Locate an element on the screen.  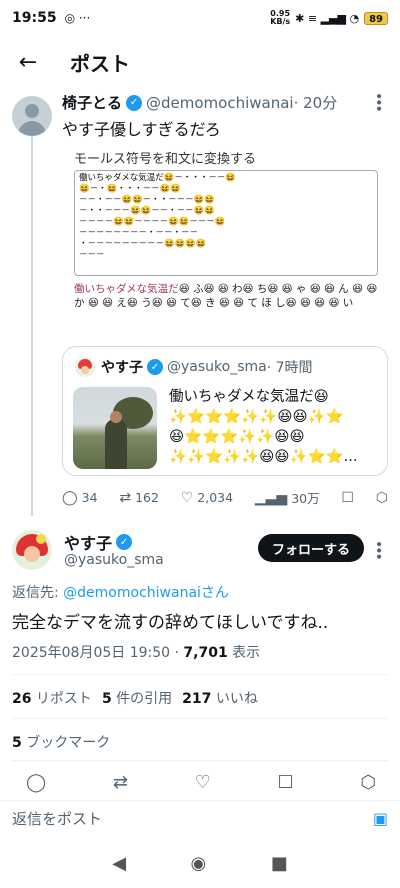
main-author-handle: @yasuko_sma is located at coordinates (114, 560).